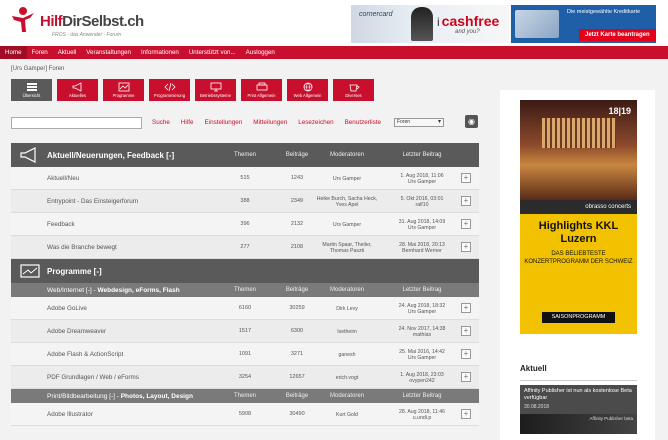  What do you see at coordinates (76, 122) in the screenshot?
I see `search-input` at bounding box center [76, 122].